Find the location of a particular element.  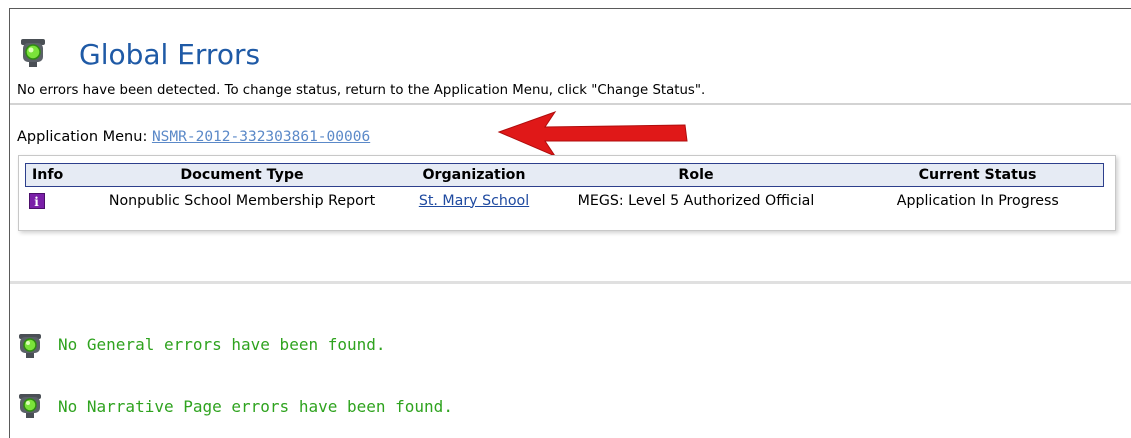

organization-cell: St. Mary School is located at coordinates (474, 201).